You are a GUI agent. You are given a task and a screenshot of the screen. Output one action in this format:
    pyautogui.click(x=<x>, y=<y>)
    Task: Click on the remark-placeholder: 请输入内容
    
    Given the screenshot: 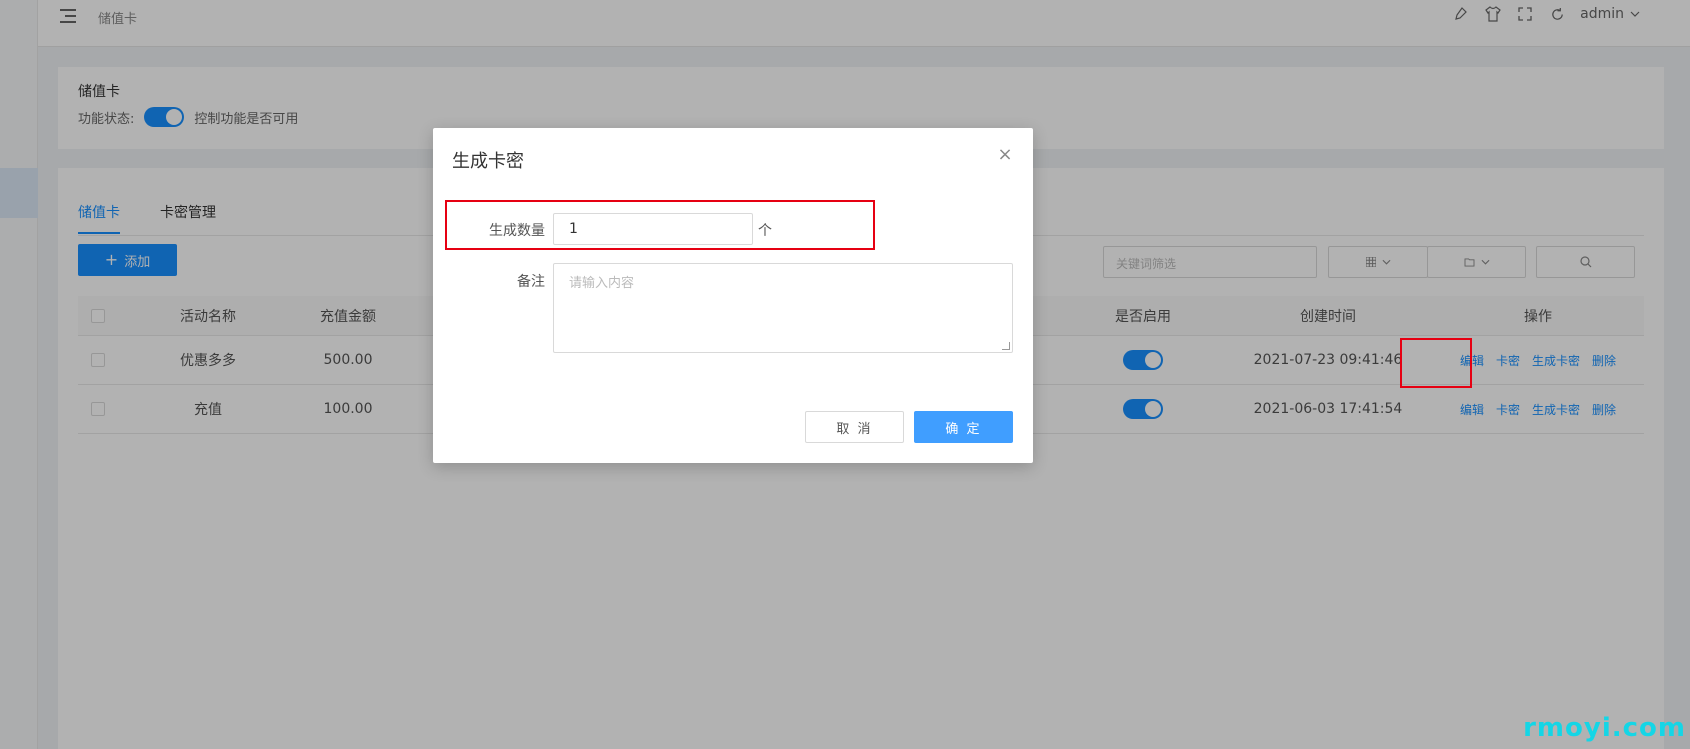 What is the action you would take?
    pyautogui.click(x=602, y=283)
    